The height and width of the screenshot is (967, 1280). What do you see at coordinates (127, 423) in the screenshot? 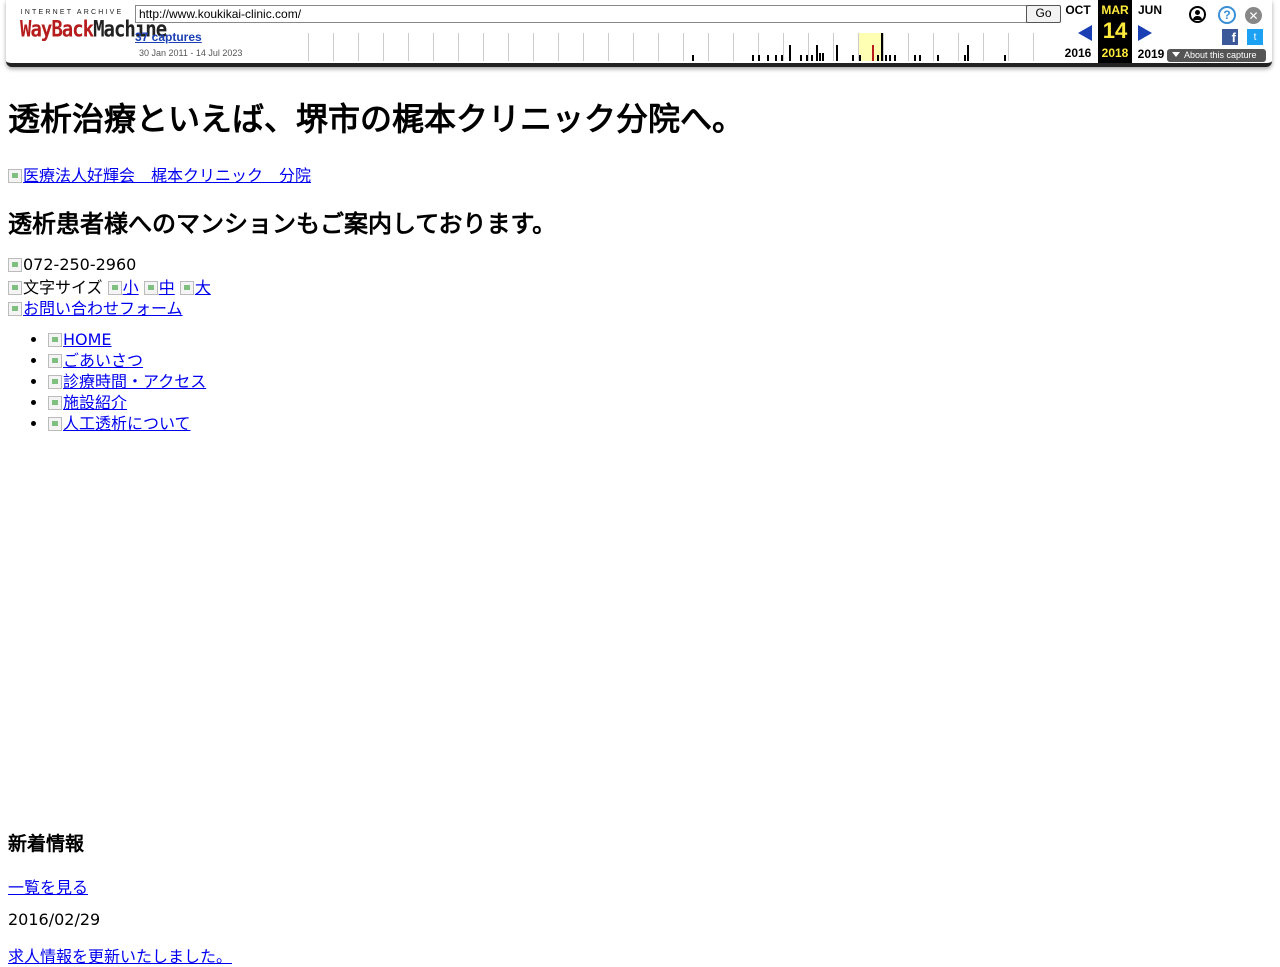
I see `nav-label: 人工透析について` at bounding box center [127, 423].